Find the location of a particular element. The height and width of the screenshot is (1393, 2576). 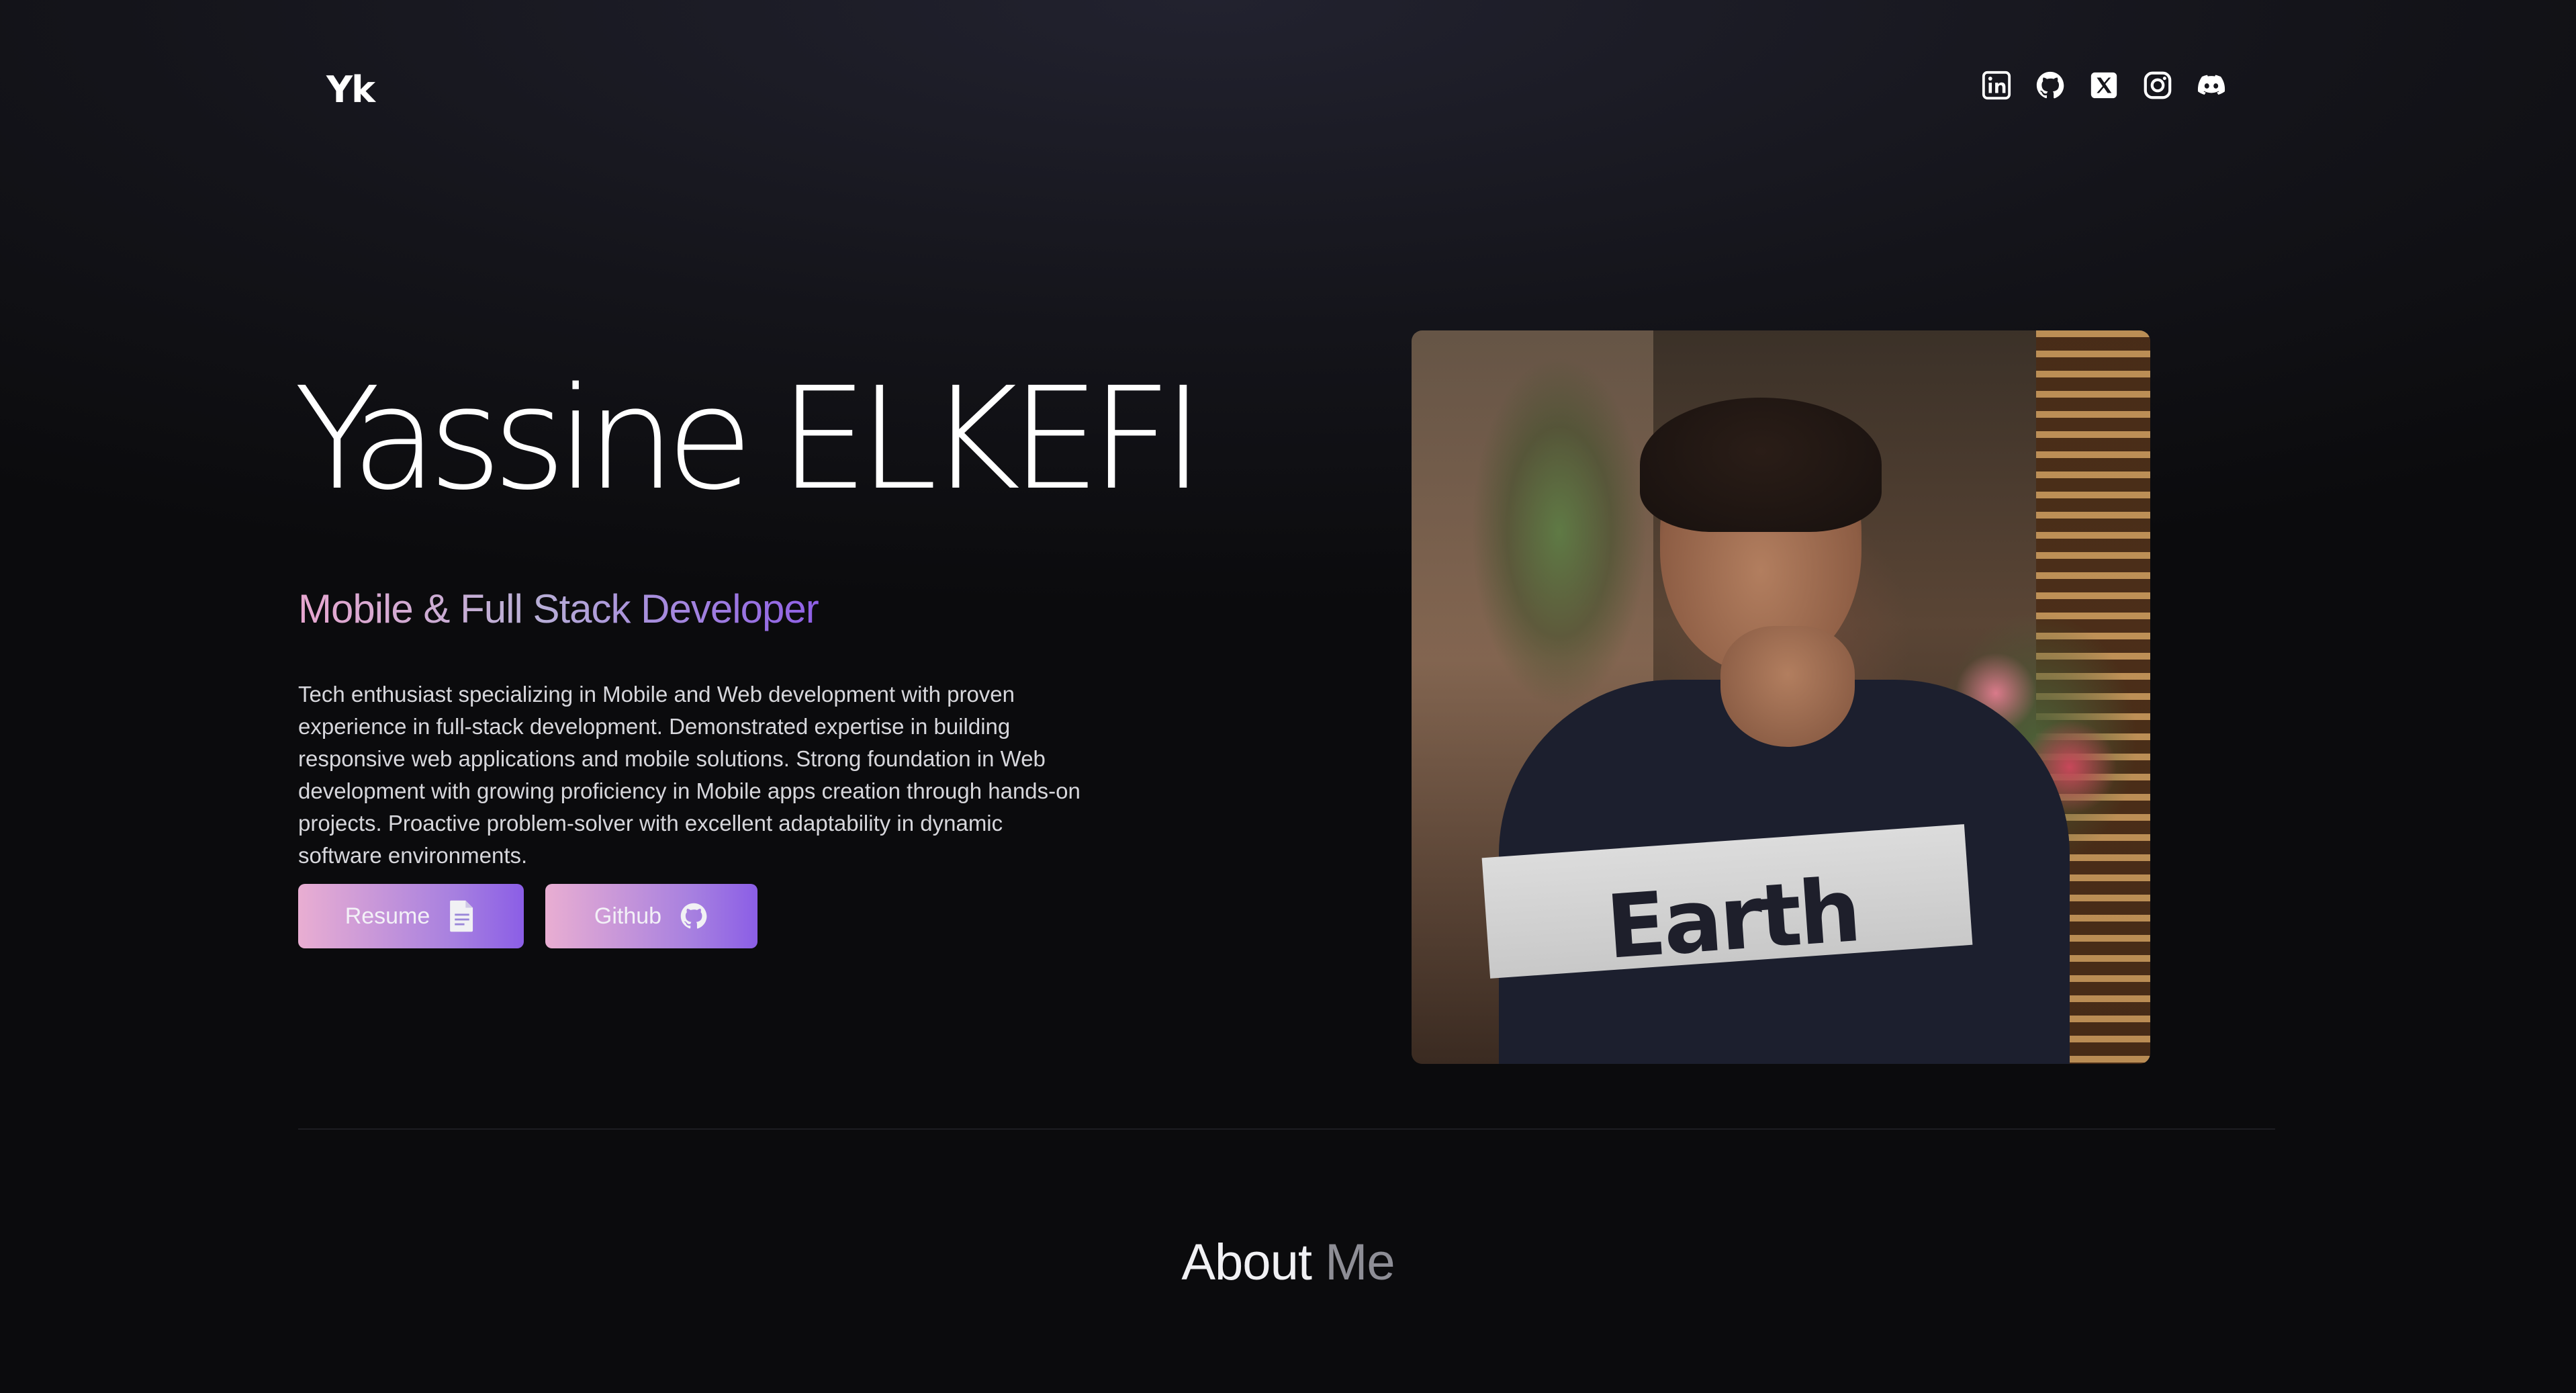

hero-name: Yassine ELKEFI is located at coordinates (749, 439).